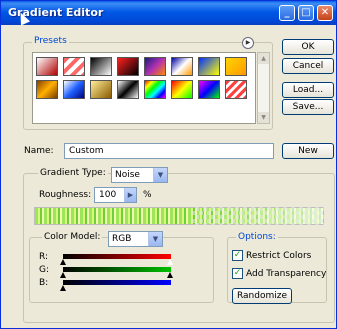  Describe the element at coordinates (72, 237) in the screenshot. I see `color-model-label: Color Model:` at that location.